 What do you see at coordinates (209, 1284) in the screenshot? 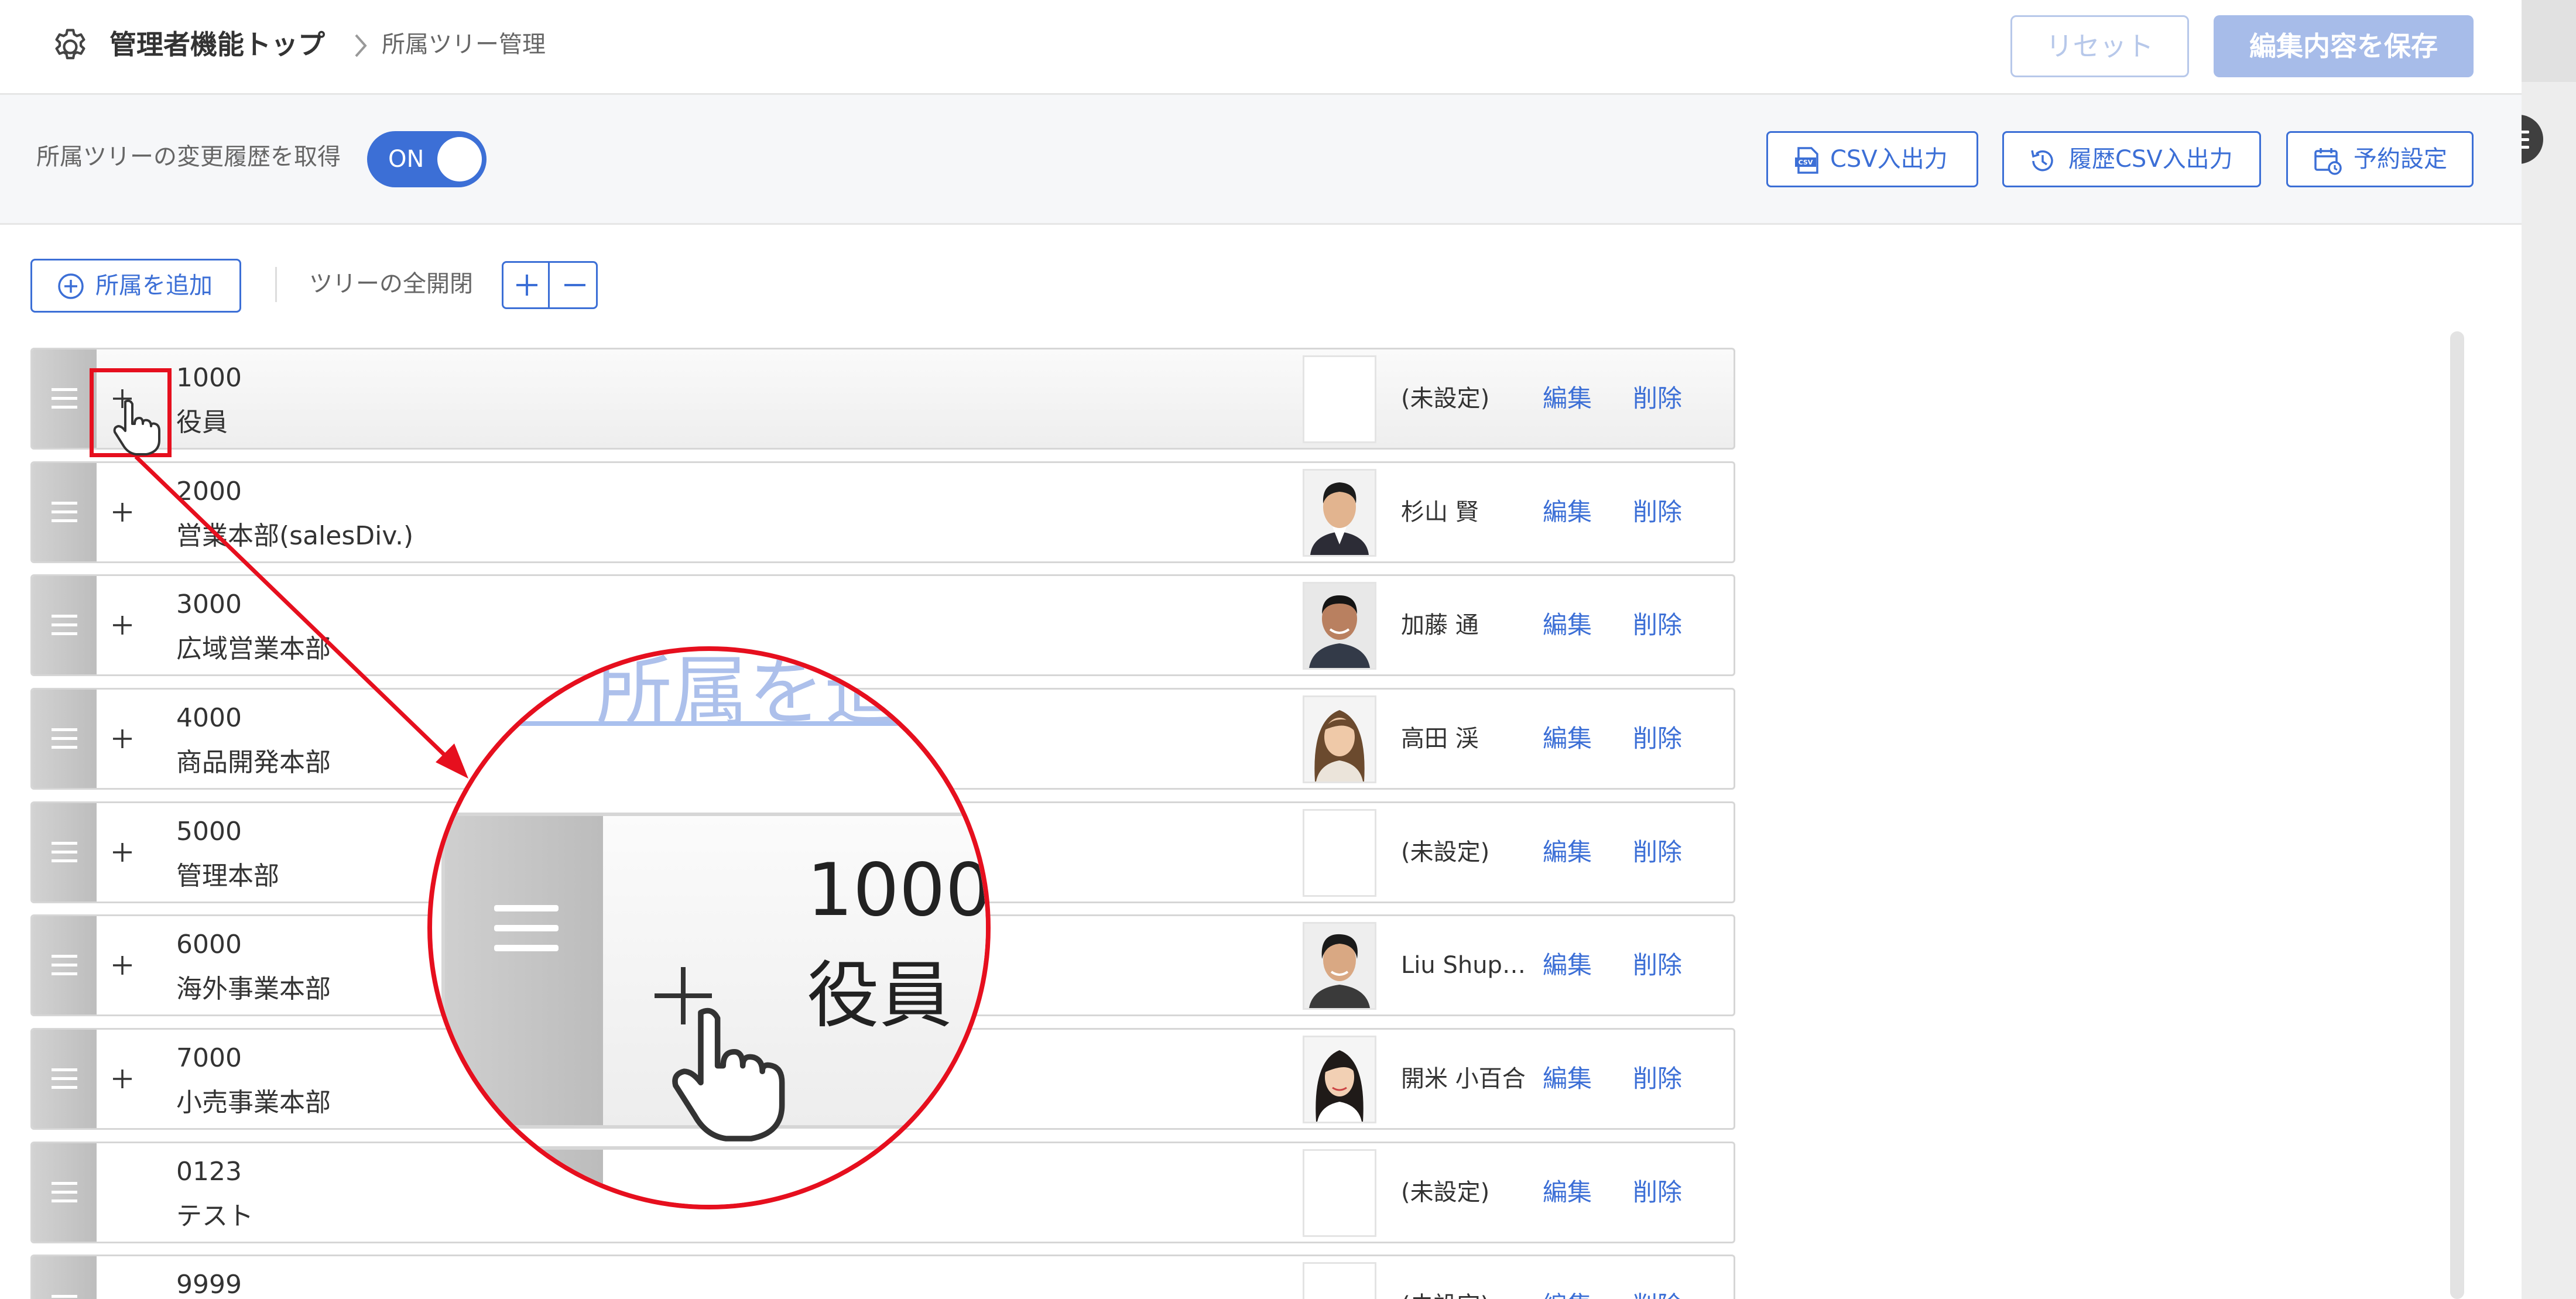
I see `department-code: 9999` at bounding box center [209, 1284].